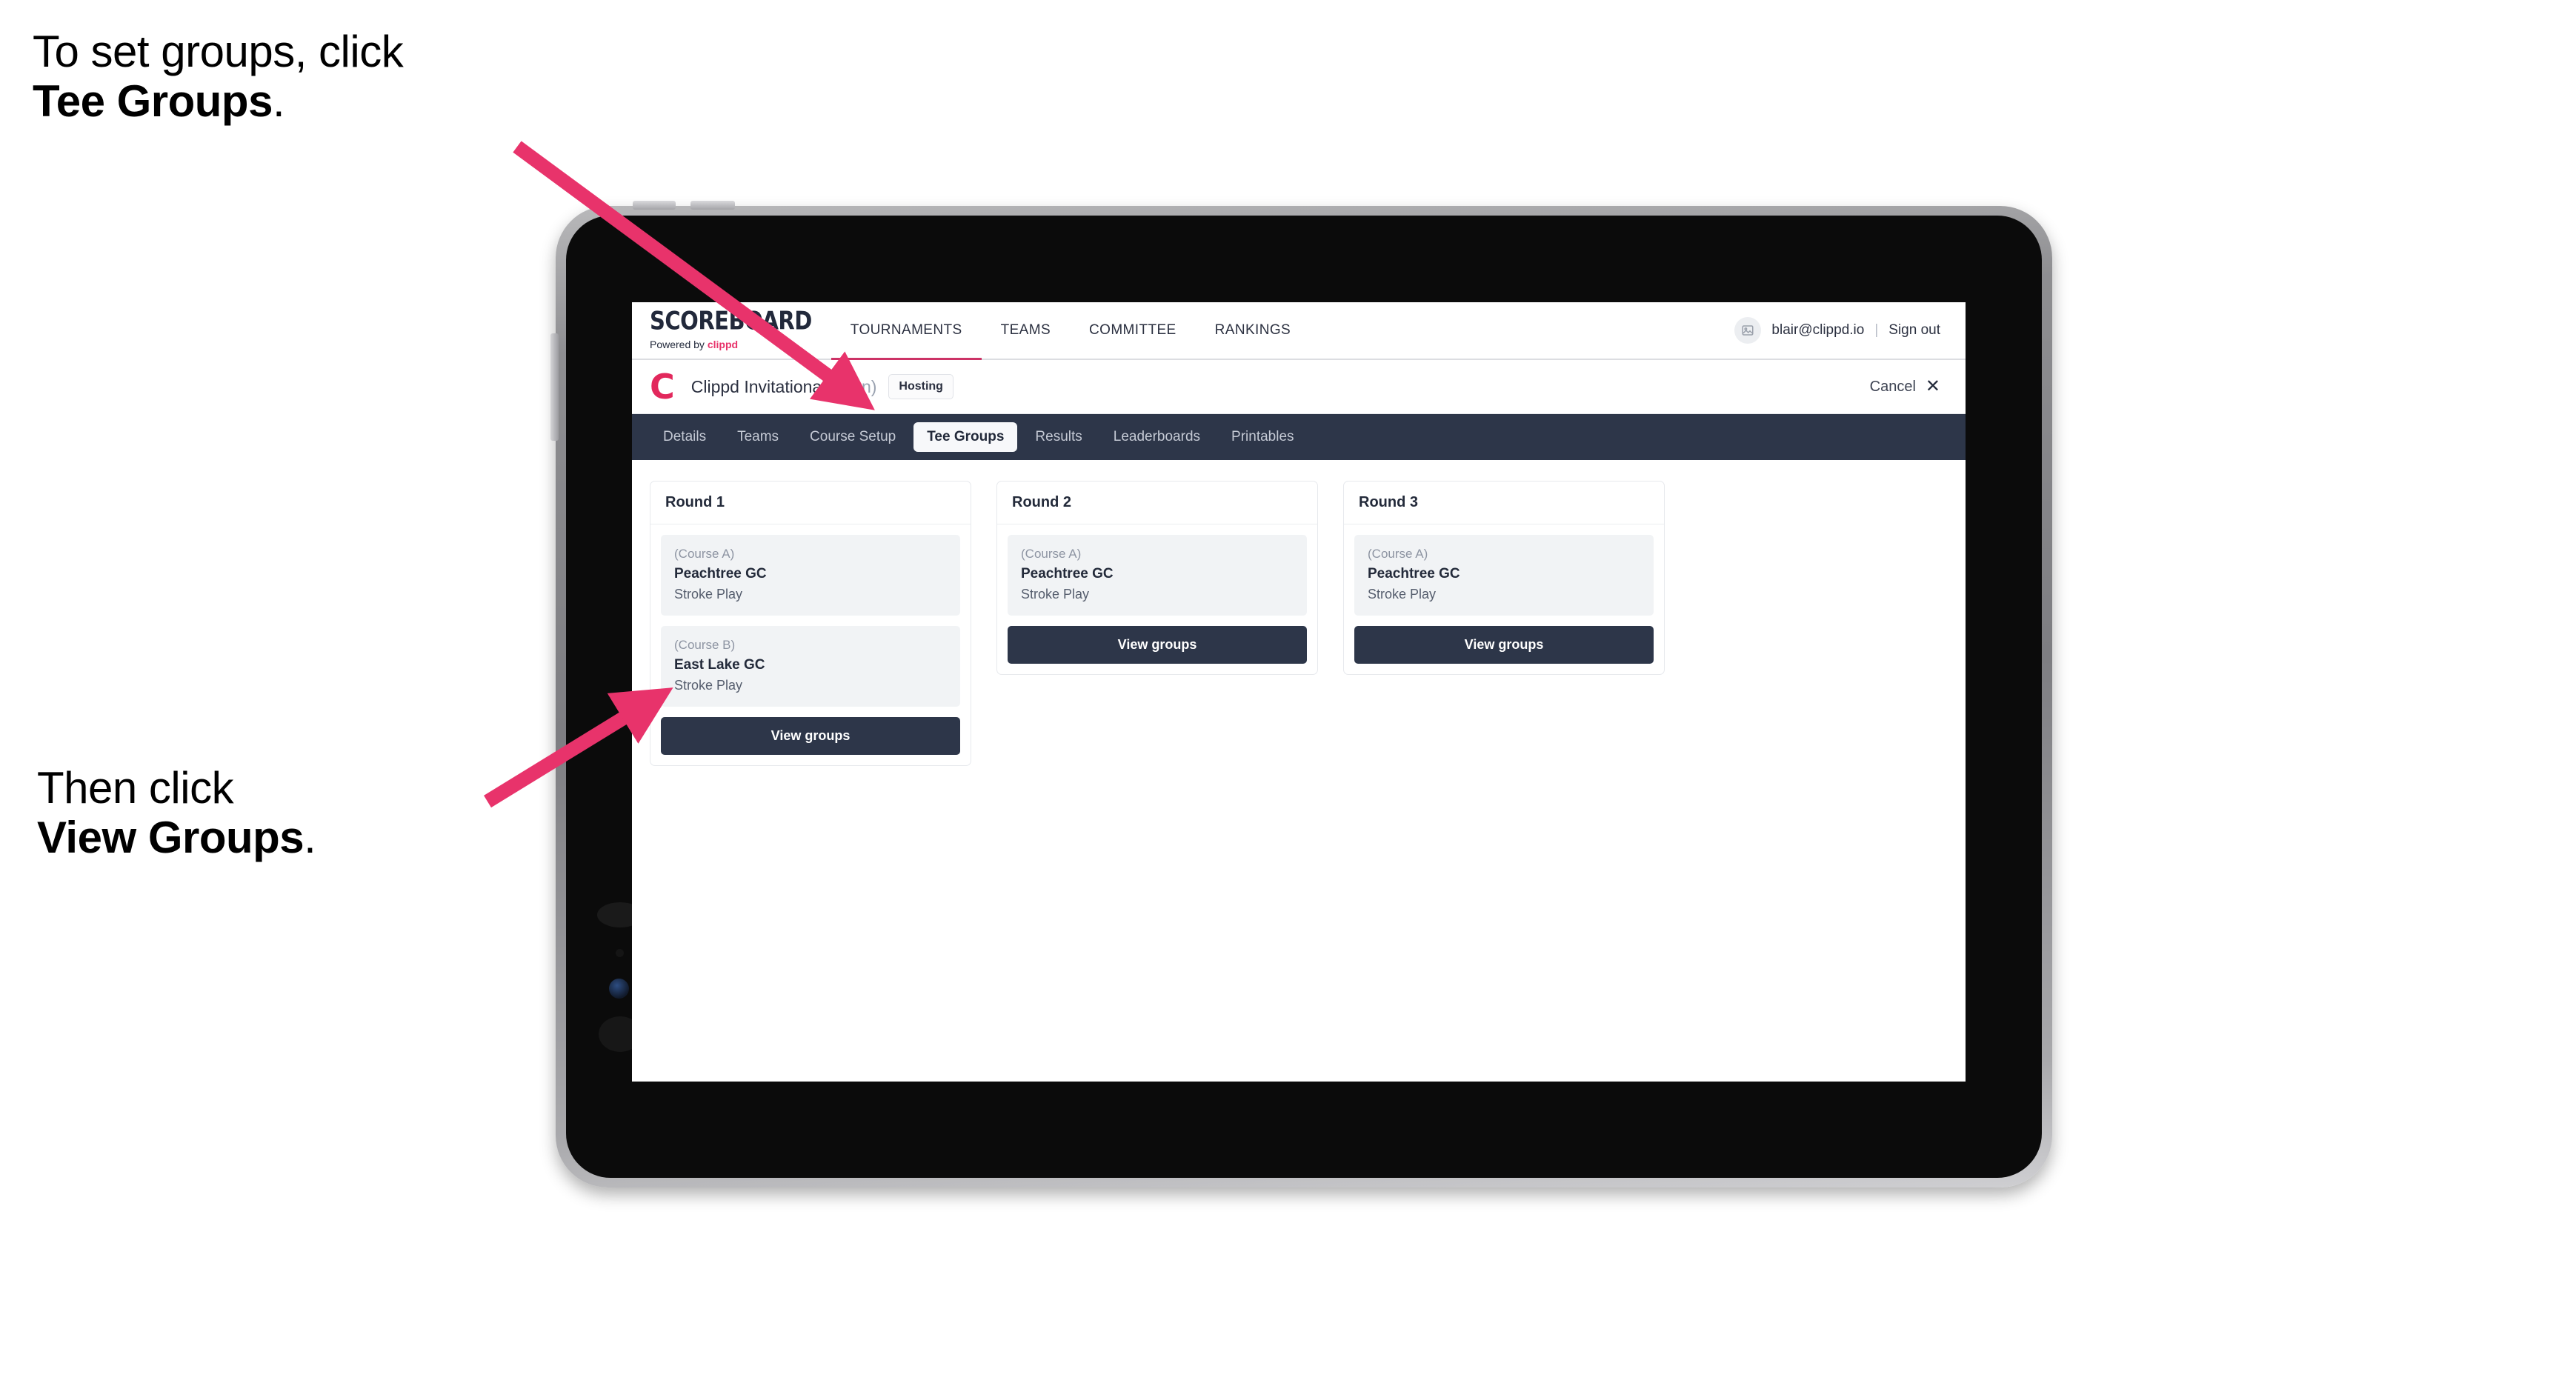  Describe the element at coordinates (719, 665) in the screenshot. I see `course-name: East Lake GC` at that location.